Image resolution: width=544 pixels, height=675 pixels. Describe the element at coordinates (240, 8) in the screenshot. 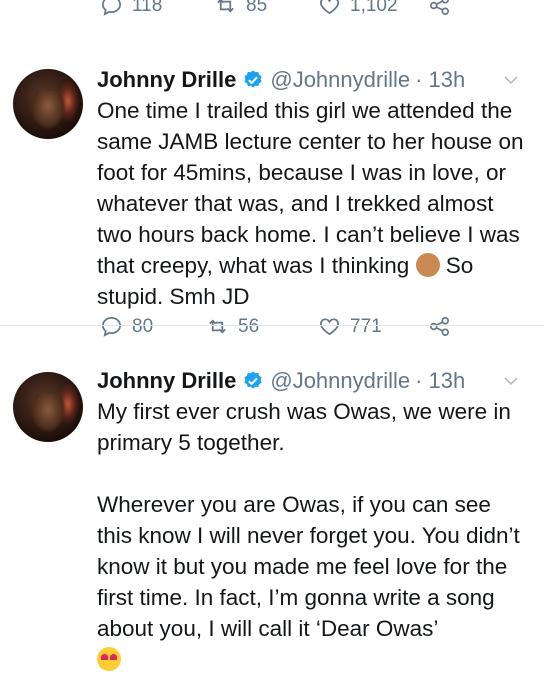

I see `retweet-button: 85` at that location.